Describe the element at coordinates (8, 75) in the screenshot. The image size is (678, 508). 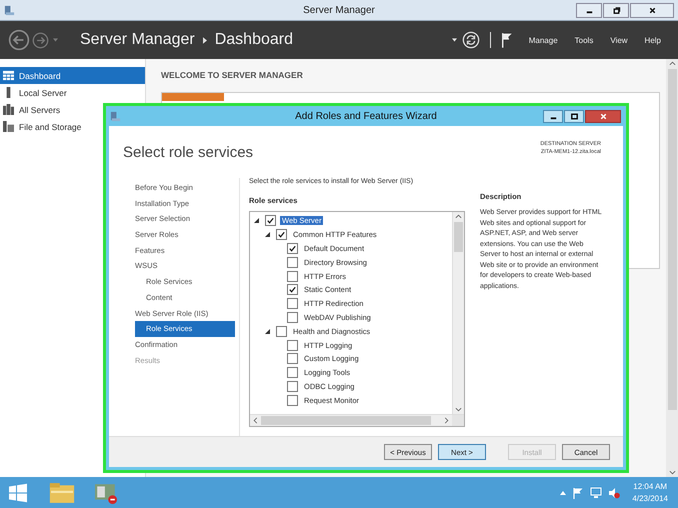
I see `grid-icon` at that location.